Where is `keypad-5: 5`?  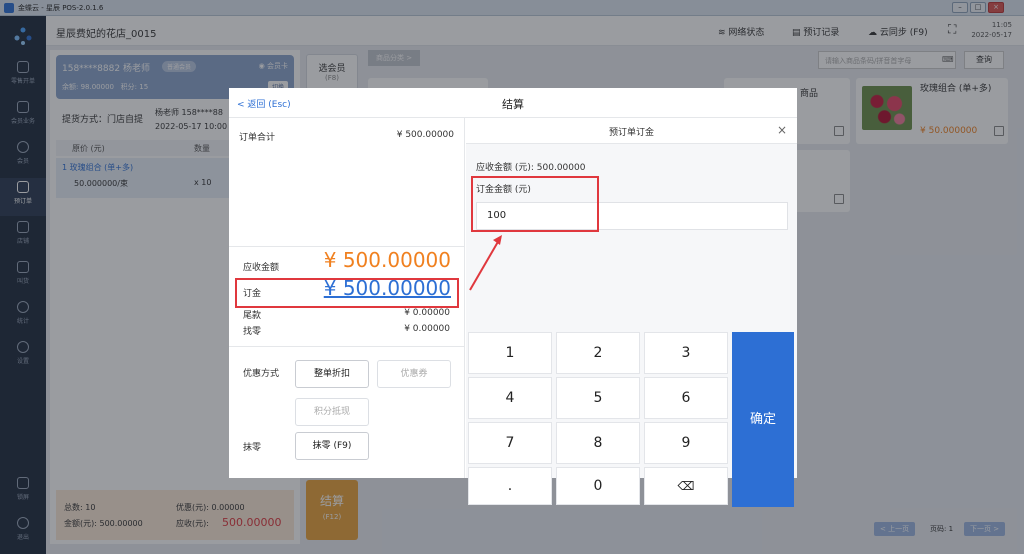 keypad-5: 5 is located at coordinates (598, 398).